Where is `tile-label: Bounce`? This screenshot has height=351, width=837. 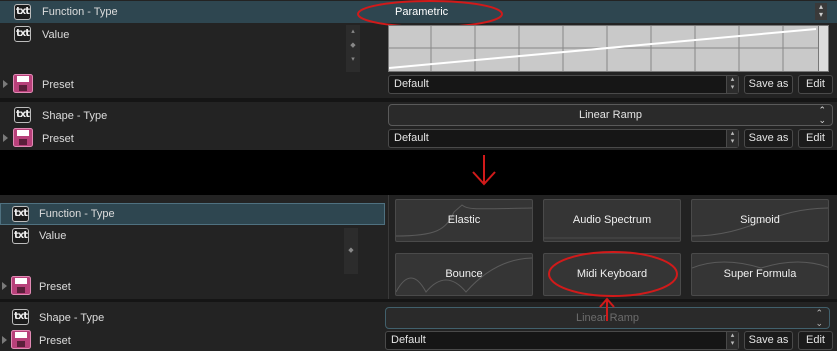 tile-label: Bounce is located at coordinates (464, 274).